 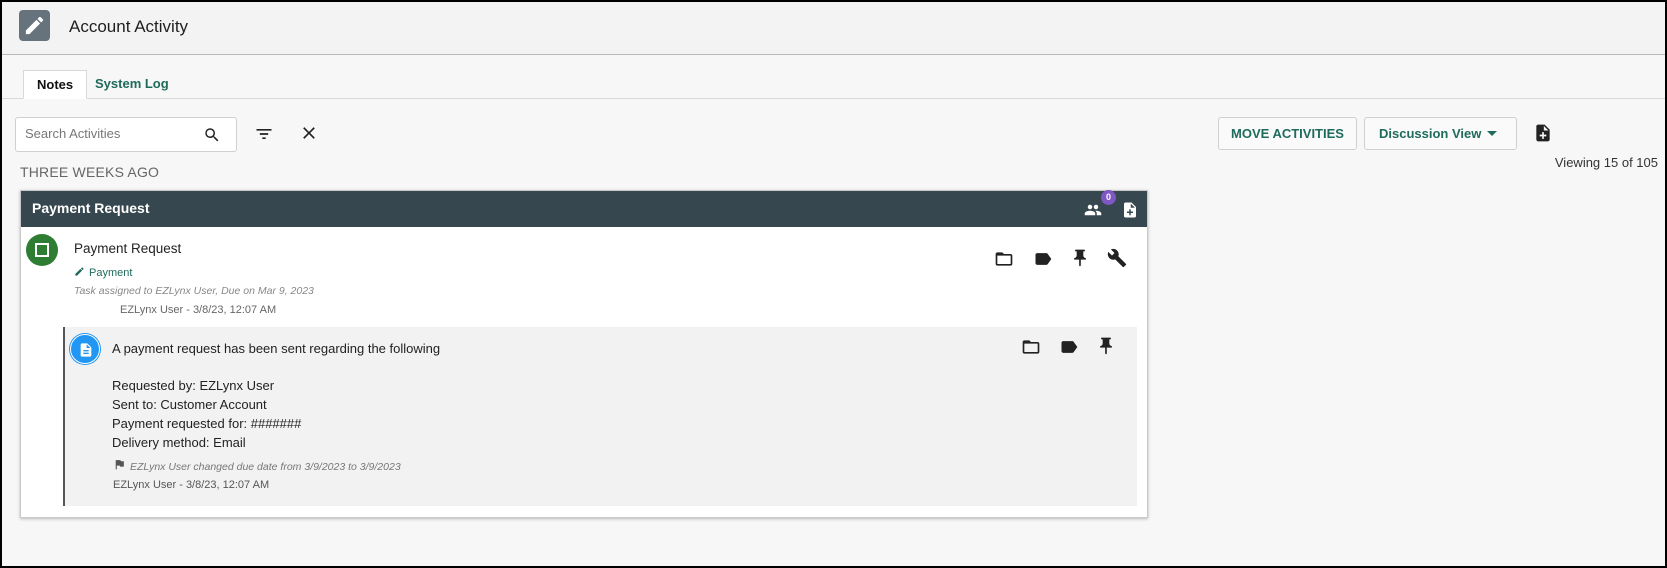 What do you see at coordinates (264, 134) in the screenshot?
I see `filter-icon` at bounding box center [264, 134].